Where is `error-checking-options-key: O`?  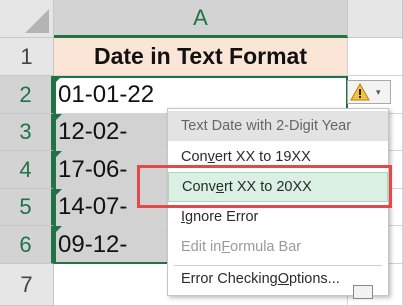 error-checking-options-key: O is located at coordinates (283, 279).